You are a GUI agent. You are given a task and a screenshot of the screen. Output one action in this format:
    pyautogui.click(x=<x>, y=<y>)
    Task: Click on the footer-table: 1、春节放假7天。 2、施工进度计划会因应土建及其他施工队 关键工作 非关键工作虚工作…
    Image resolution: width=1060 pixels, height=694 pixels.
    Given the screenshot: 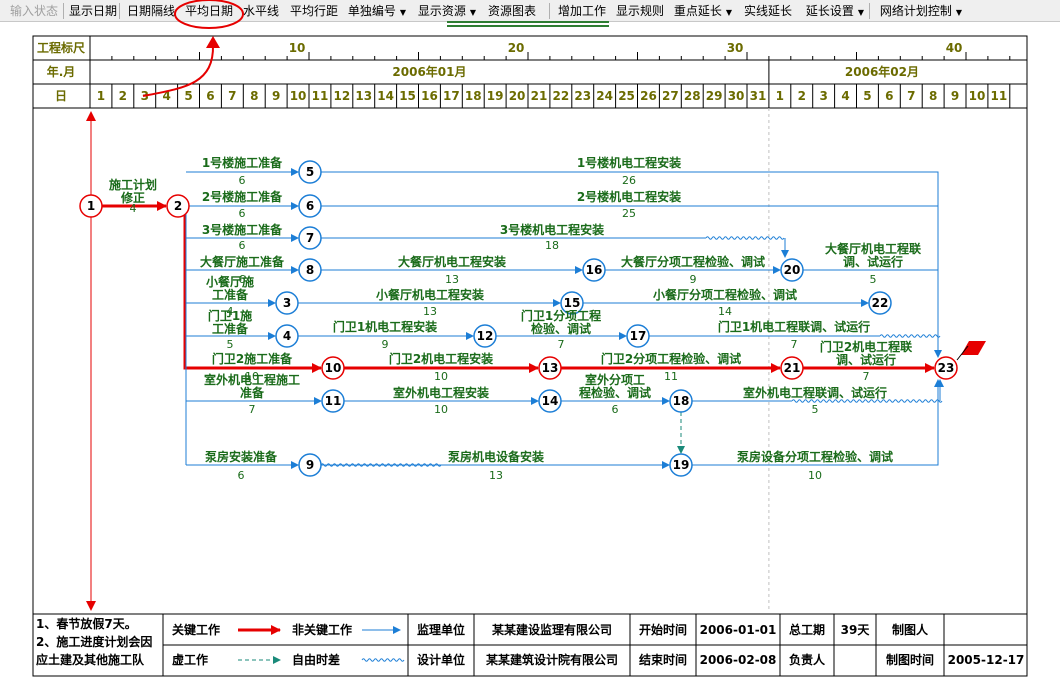 What is the action you would take?
    pyautogui.click(x=530, y=644)
    